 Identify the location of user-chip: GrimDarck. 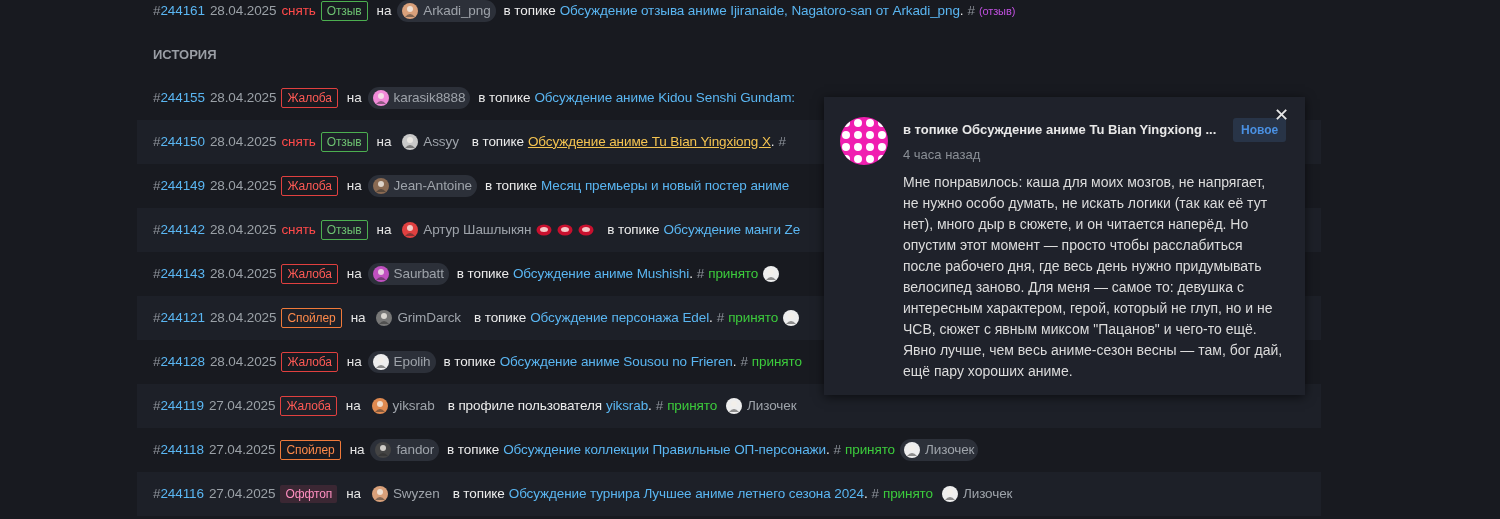
(419, 318).